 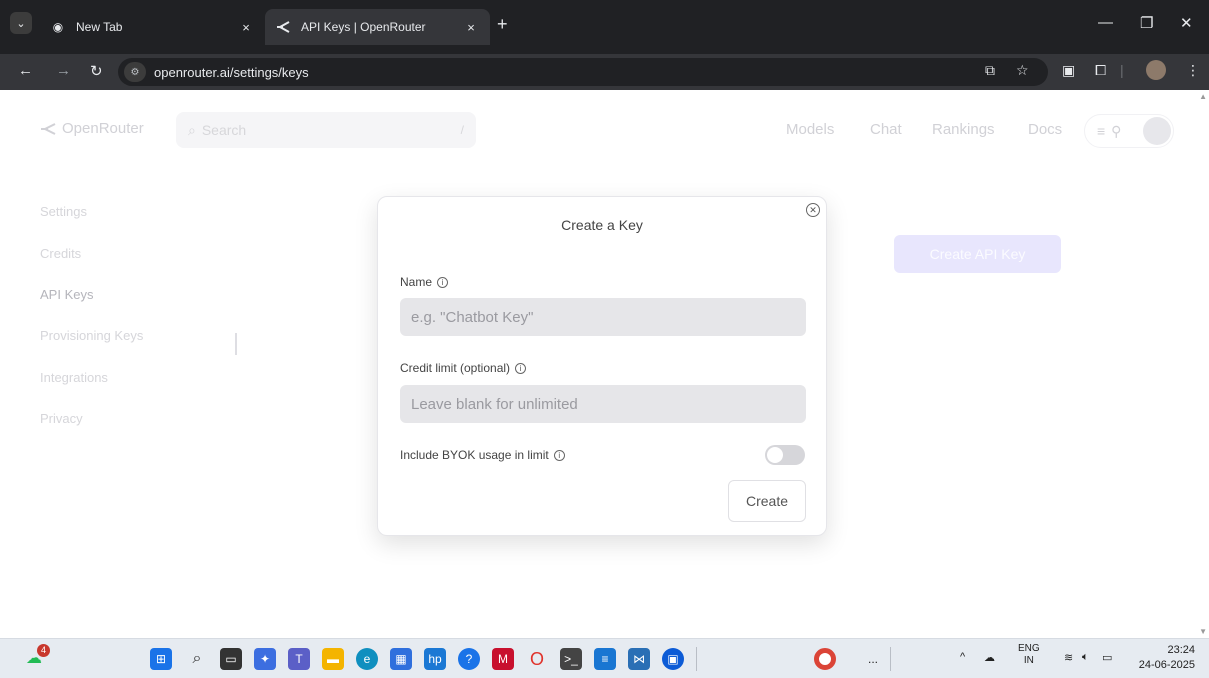 What do you see at coordinates (152, 27) in the screenshot?
I see `tab-new-tab: ◉ New Tab ×` at bounding box center [152, 27].